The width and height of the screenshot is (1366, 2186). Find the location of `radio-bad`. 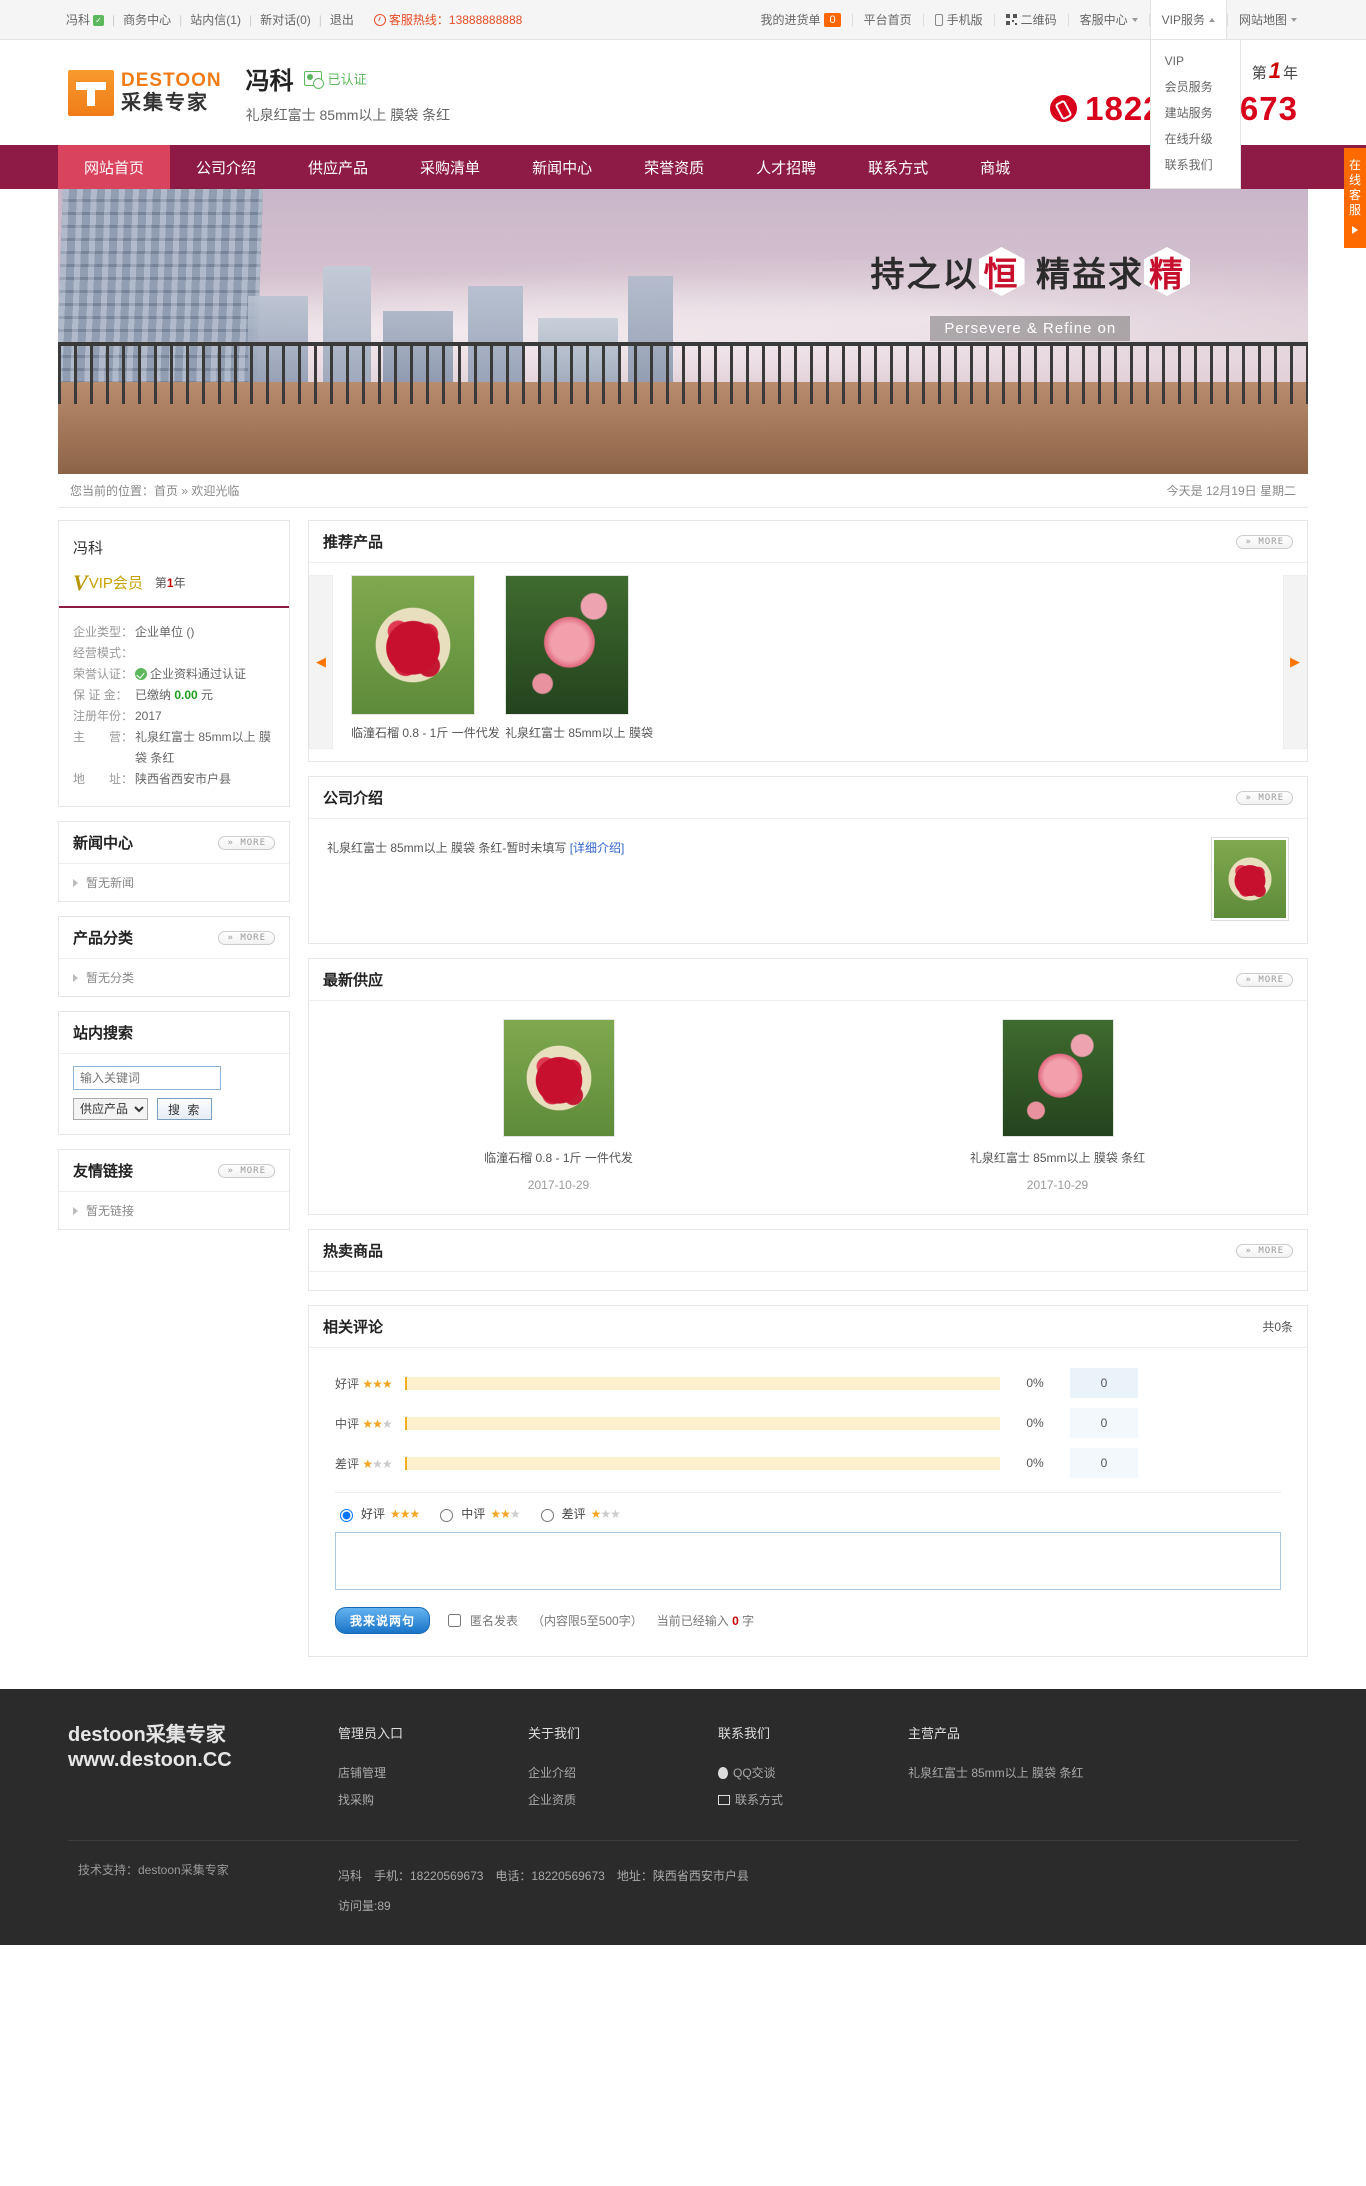

radio-bad is located at coordinates (547, 1515).